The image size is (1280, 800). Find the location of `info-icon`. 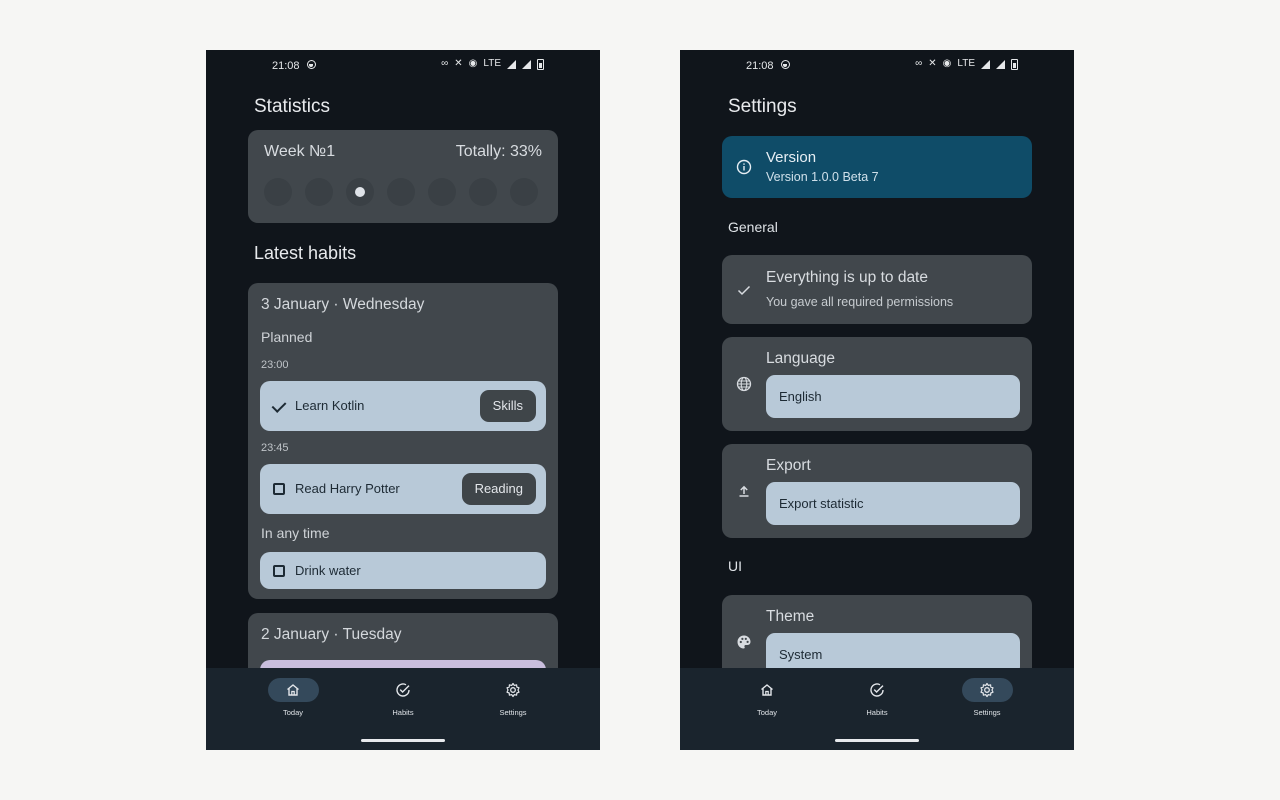

info-icon is located at coordinates (744, 167).